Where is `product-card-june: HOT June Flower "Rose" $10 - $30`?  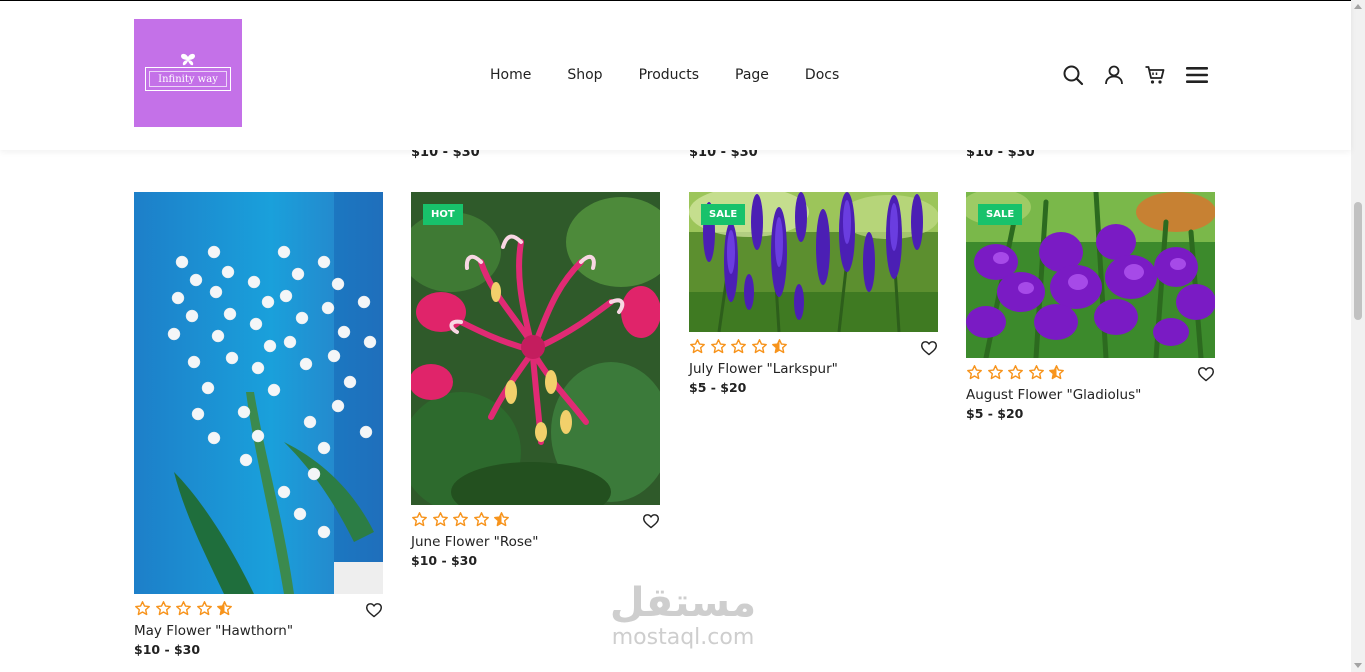
product-card-june: HOT June Flower "Rose" $10 - $30 is located at coordinates (535, 381).